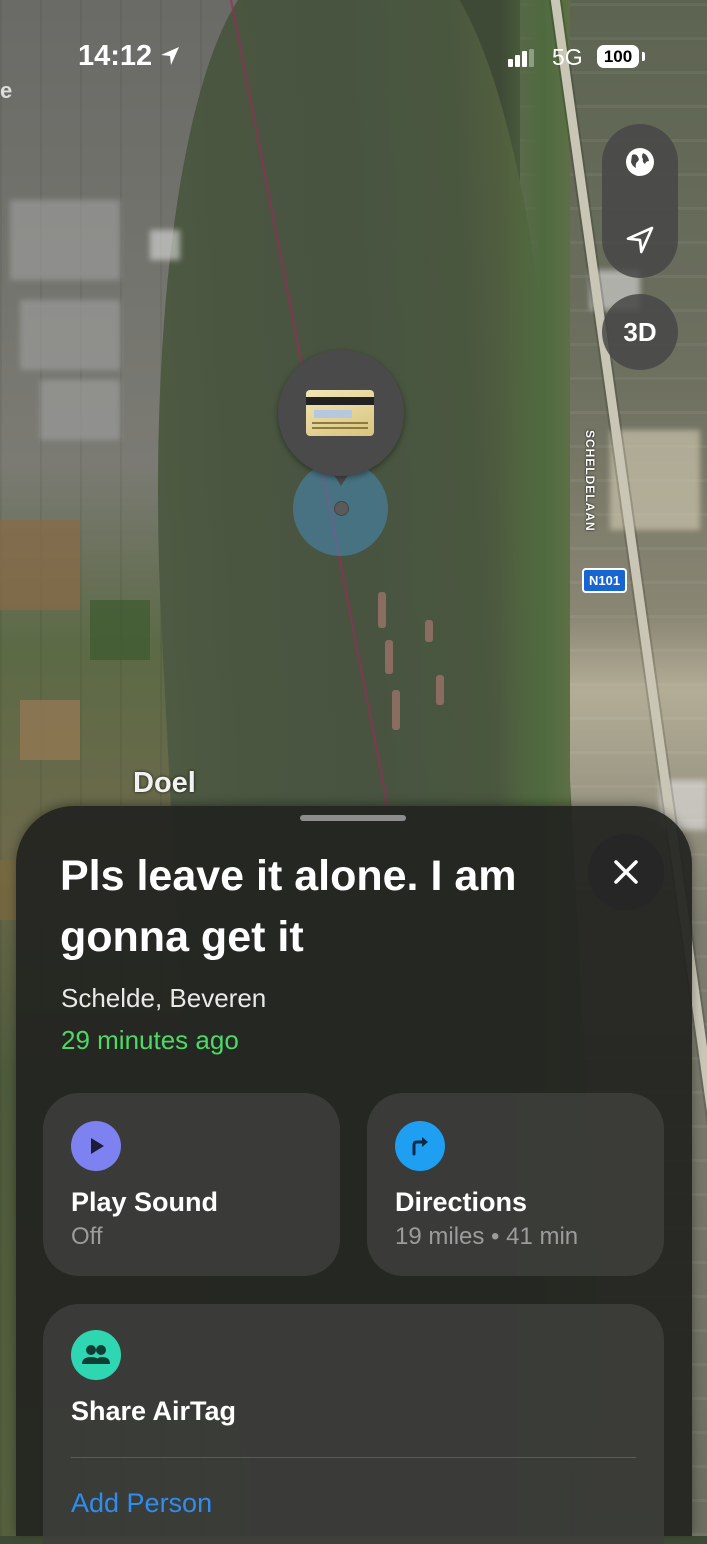 The image size is (707, 1544). What do you see at coordinates (341, 508) in the screenshot?
I see `location-dot` at bounding box center [341, 508].